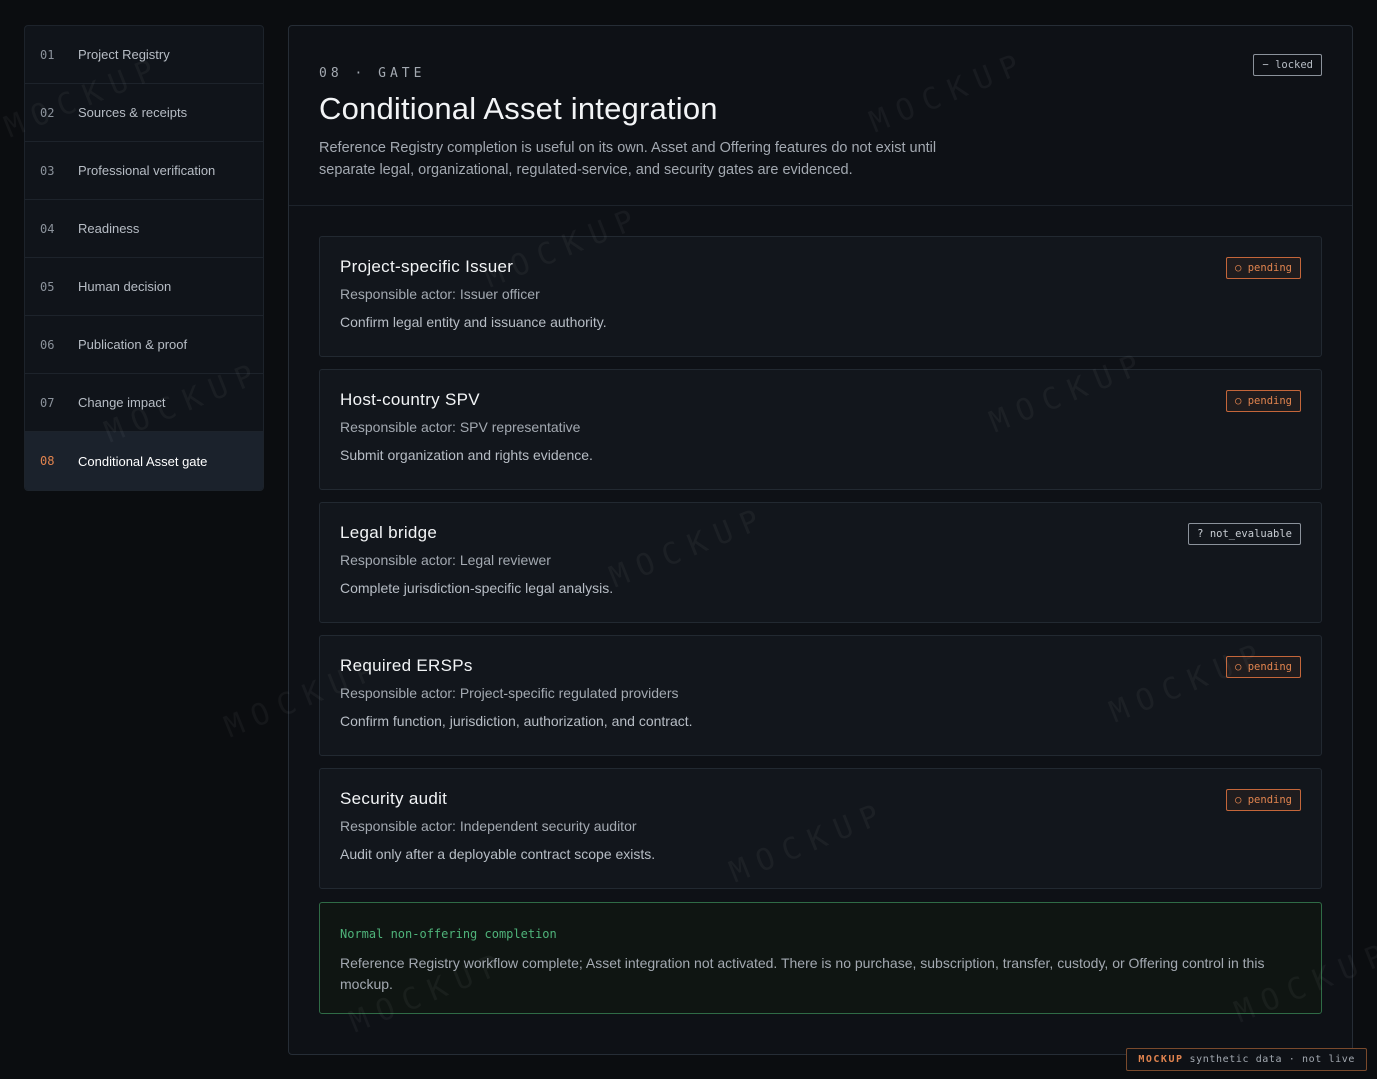  Describe the element at coordinates (47, 54) in the screenshot. I see `step-number: 01` at that location.